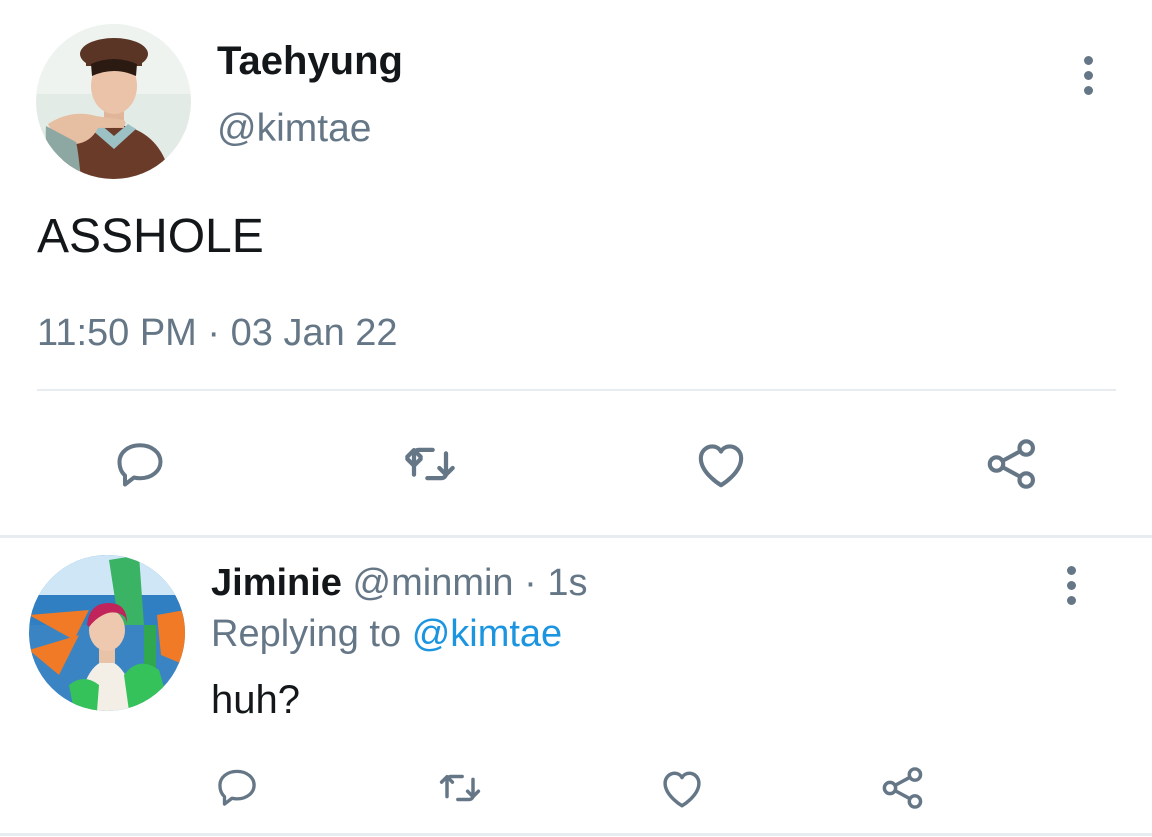 This screenshot has height=837, width=1152. What do you see at coordinates (140, 464) in the screenshot?
I see `reply-icon` at bounding box center [140, 464].